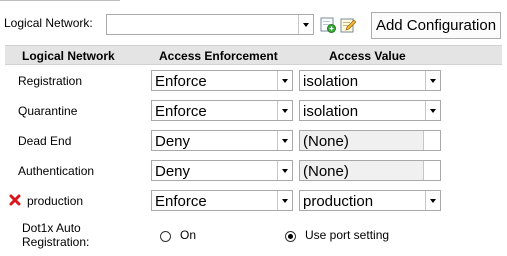  I want to click on row-label-registration: Registration, so click(50, 81).